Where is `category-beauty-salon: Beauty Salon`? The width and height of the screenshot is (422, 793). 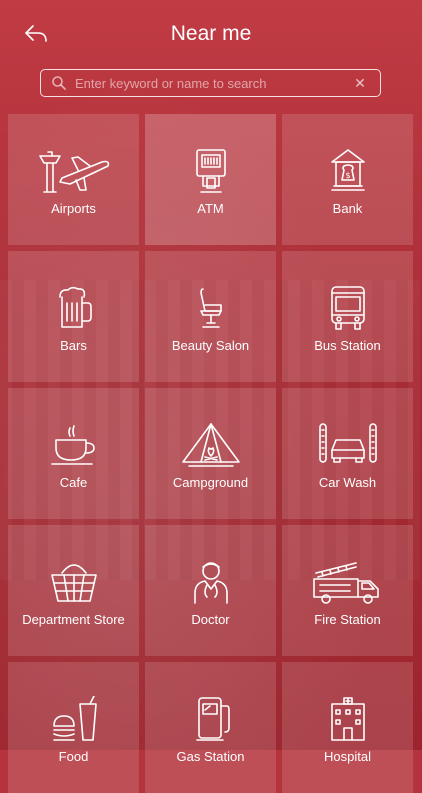
category-beauty-salon: Beauty Salon is located at coordinates (210, 316).